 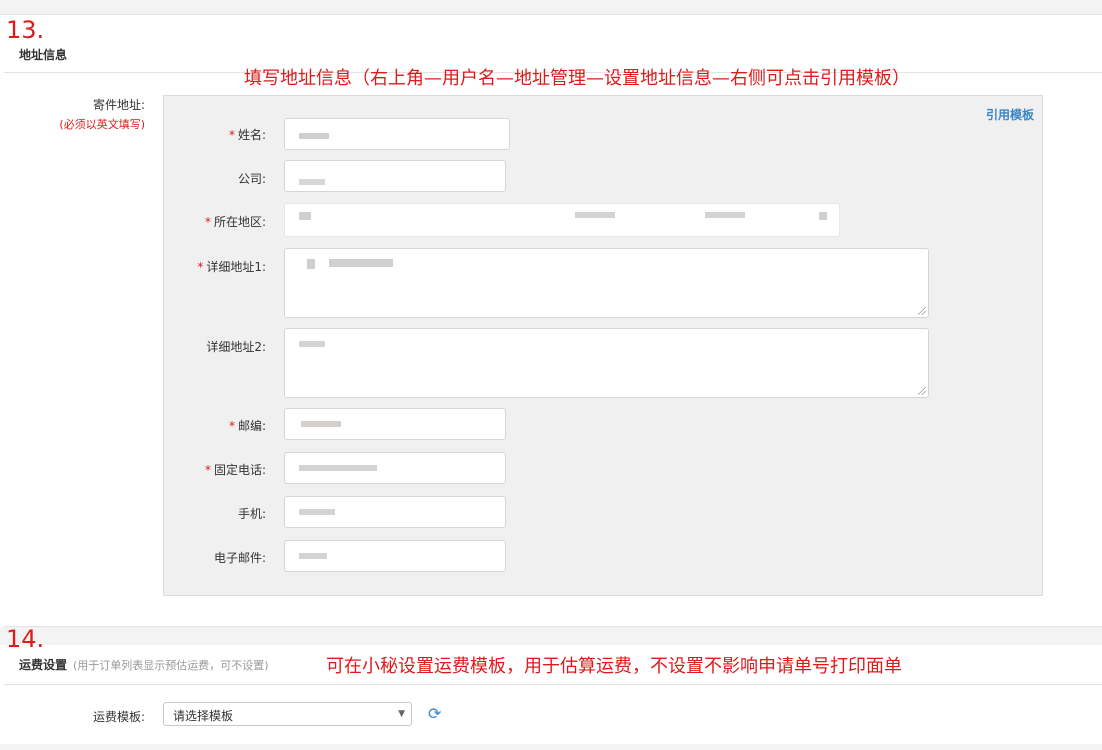 What do you see at coordinates (606, 283) in the screenshot?
I see `address1-textarea` at bounding box center [606, 283].